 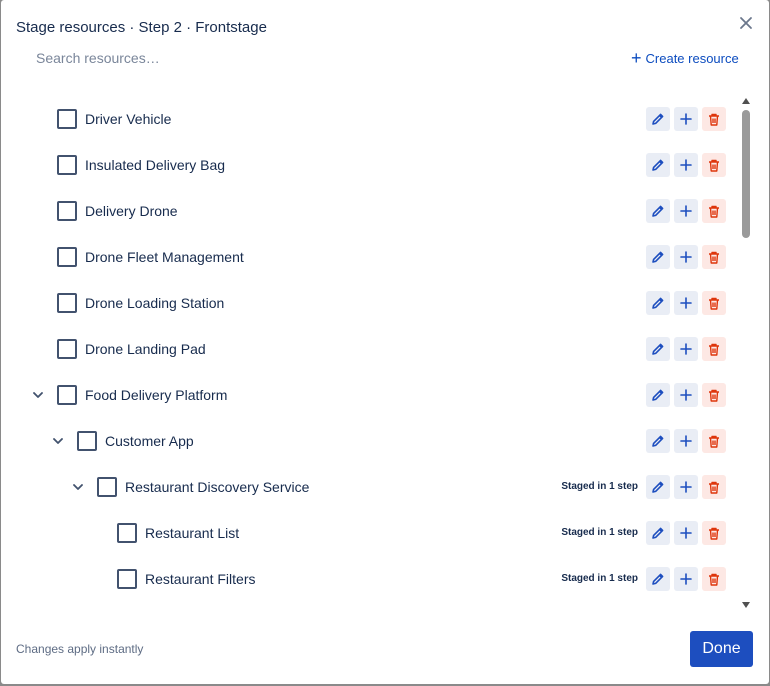 What do you see at coordinates (369, 165) in the screenshot?
I see `resource-row: Insulated Delivery Bag` at bounding box center [369, 165].